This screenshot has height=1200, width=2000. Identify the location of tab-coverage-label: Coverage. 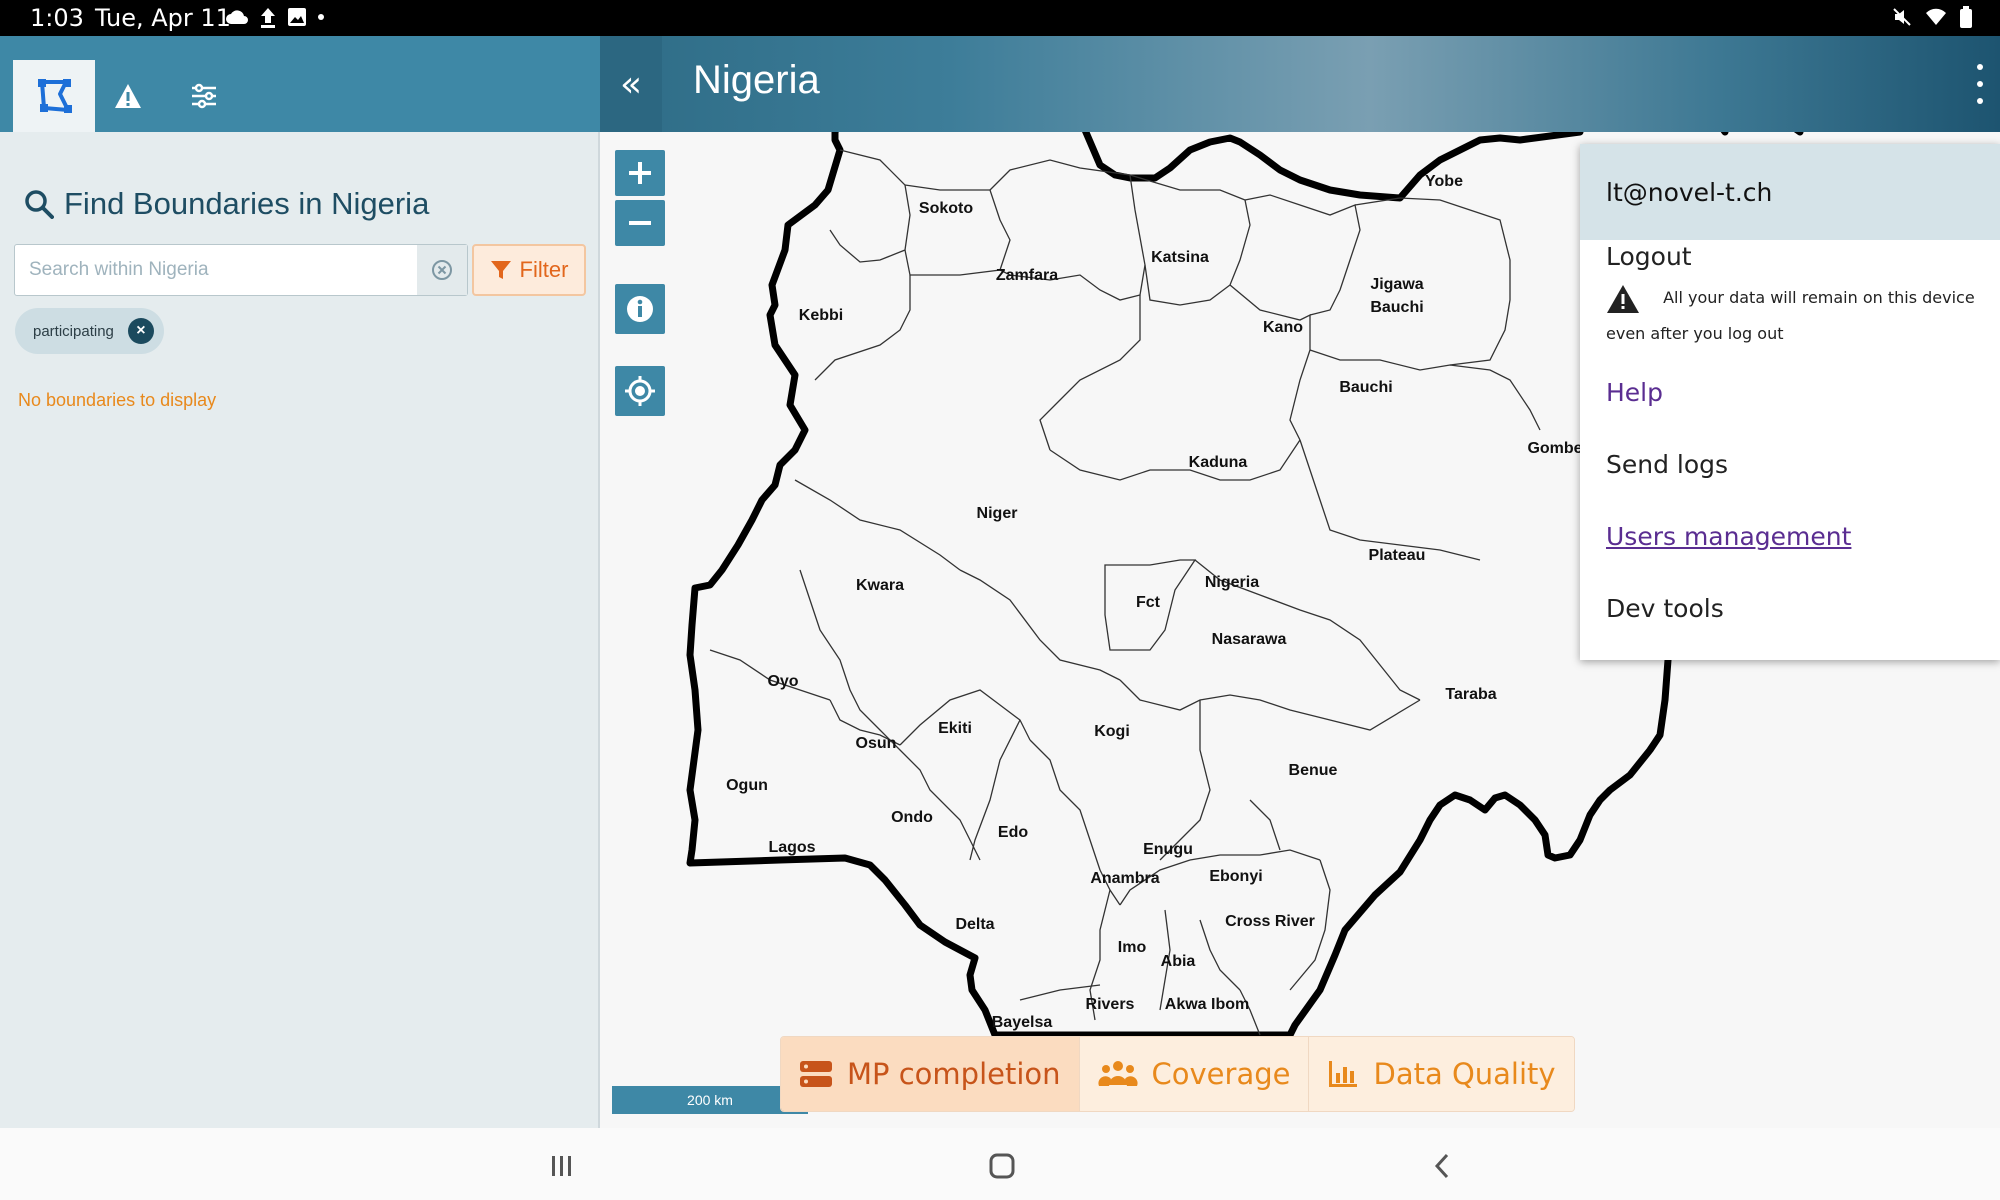
(1221, 1074).